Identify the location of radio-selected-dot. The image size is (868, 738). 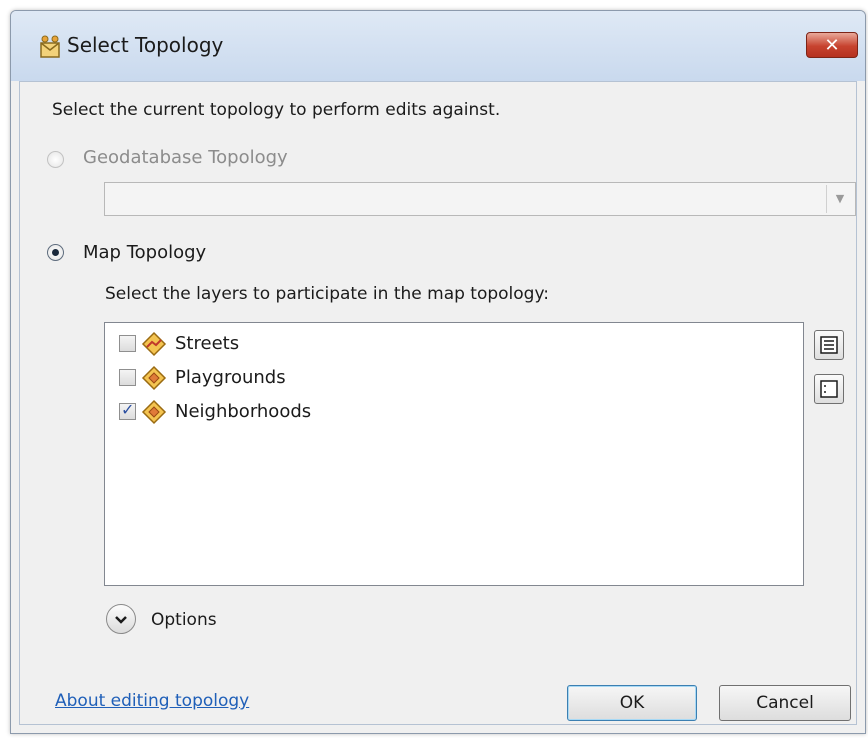
(55, 252).